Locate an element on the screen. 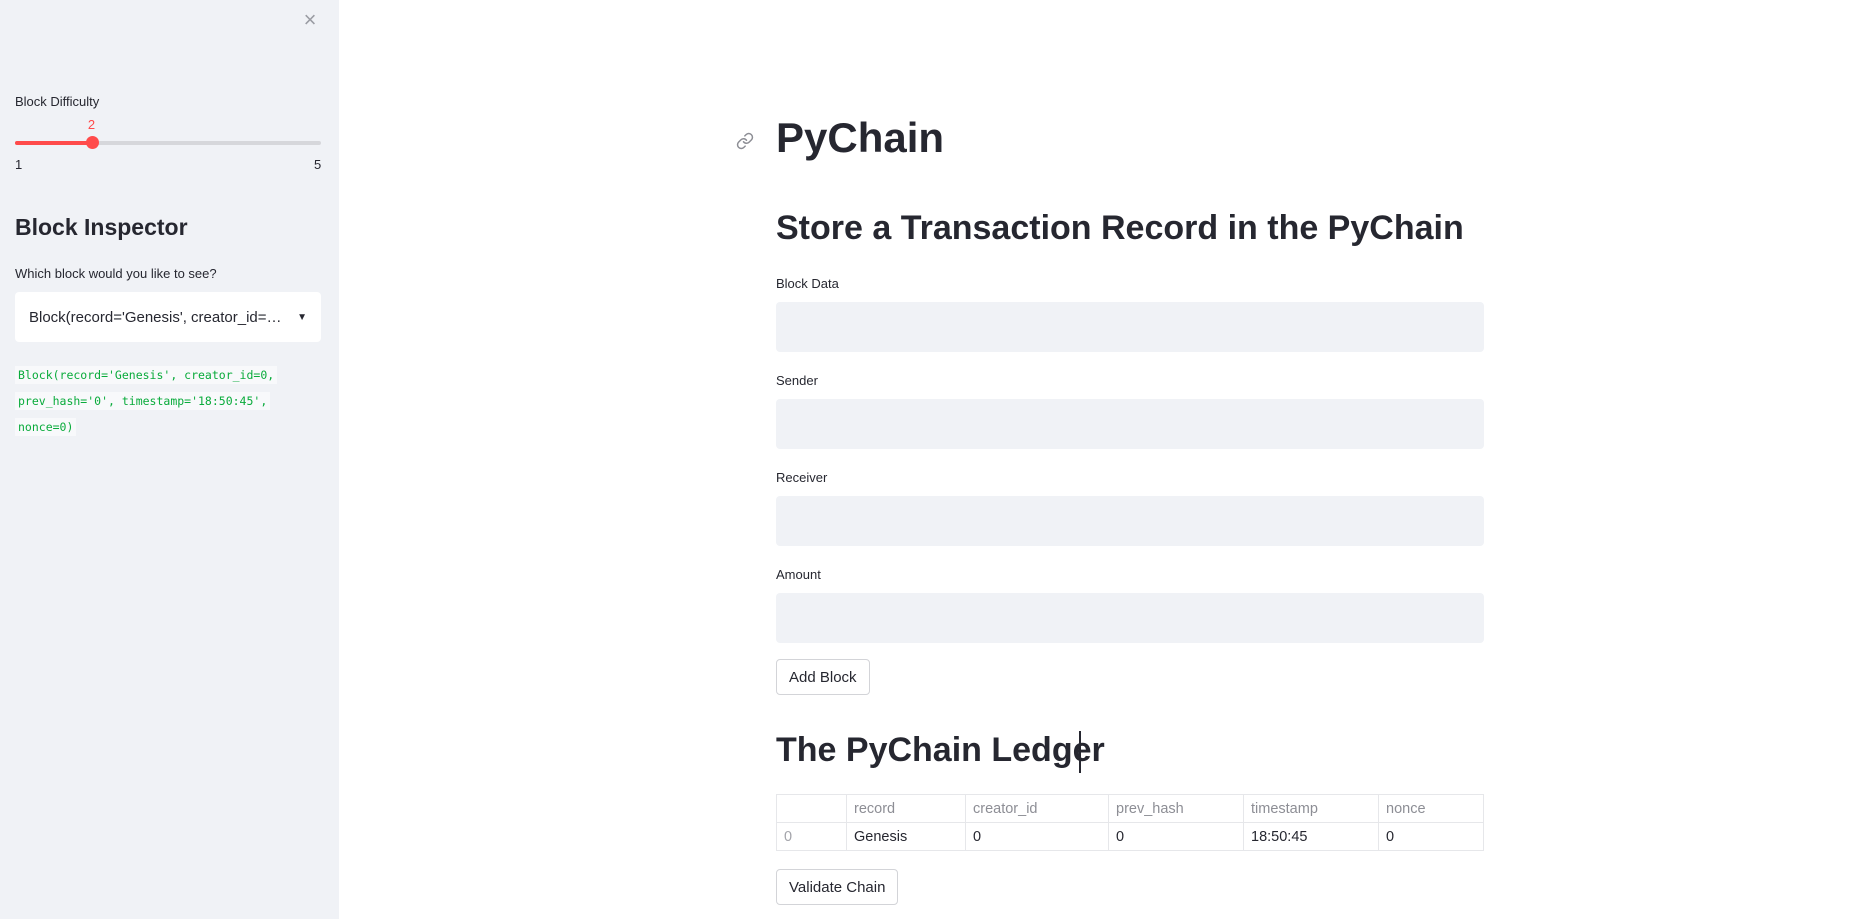 Image resolution: width=1858 pixels, height=919 pixels. block-select-label: Which block would you like to see? is located at coordinates (116, 273).